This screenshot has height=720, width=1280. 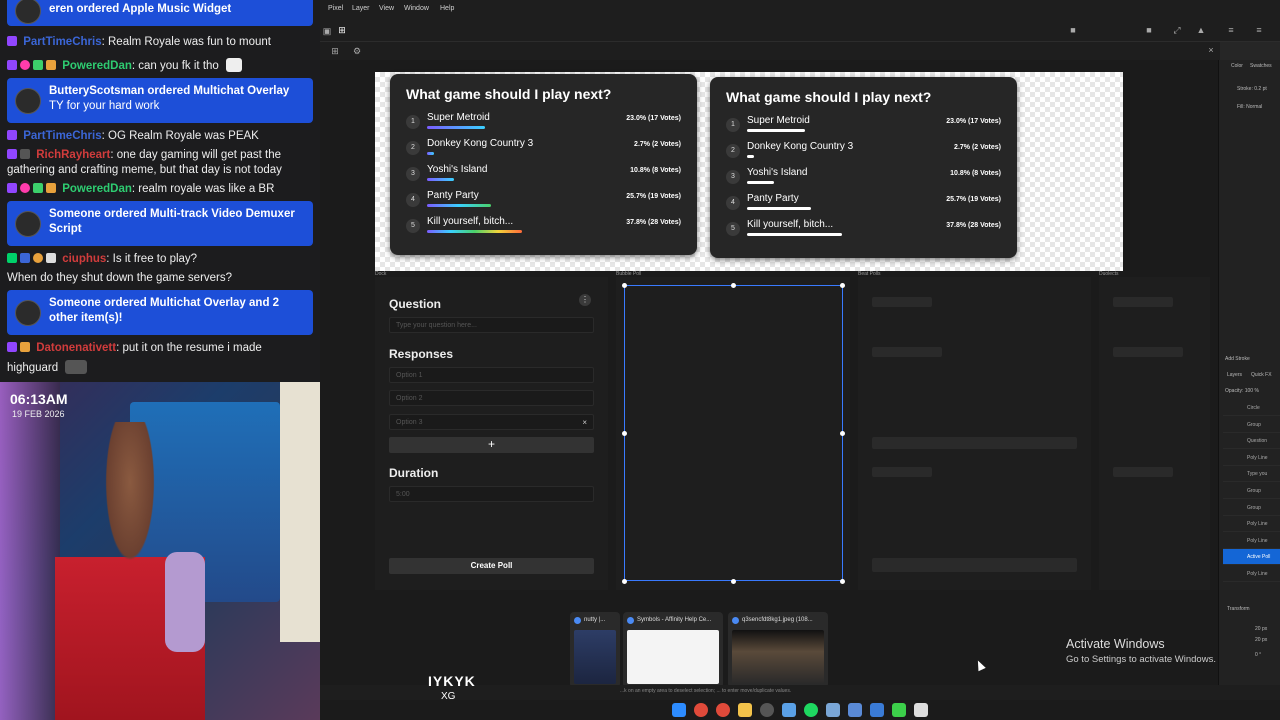 What do you see at coordinates (1141, 659) in the screenshot?
I see `activate-windows-subtitle: Go to Settings to activate Windows.` at bounding box center [1141, 659].